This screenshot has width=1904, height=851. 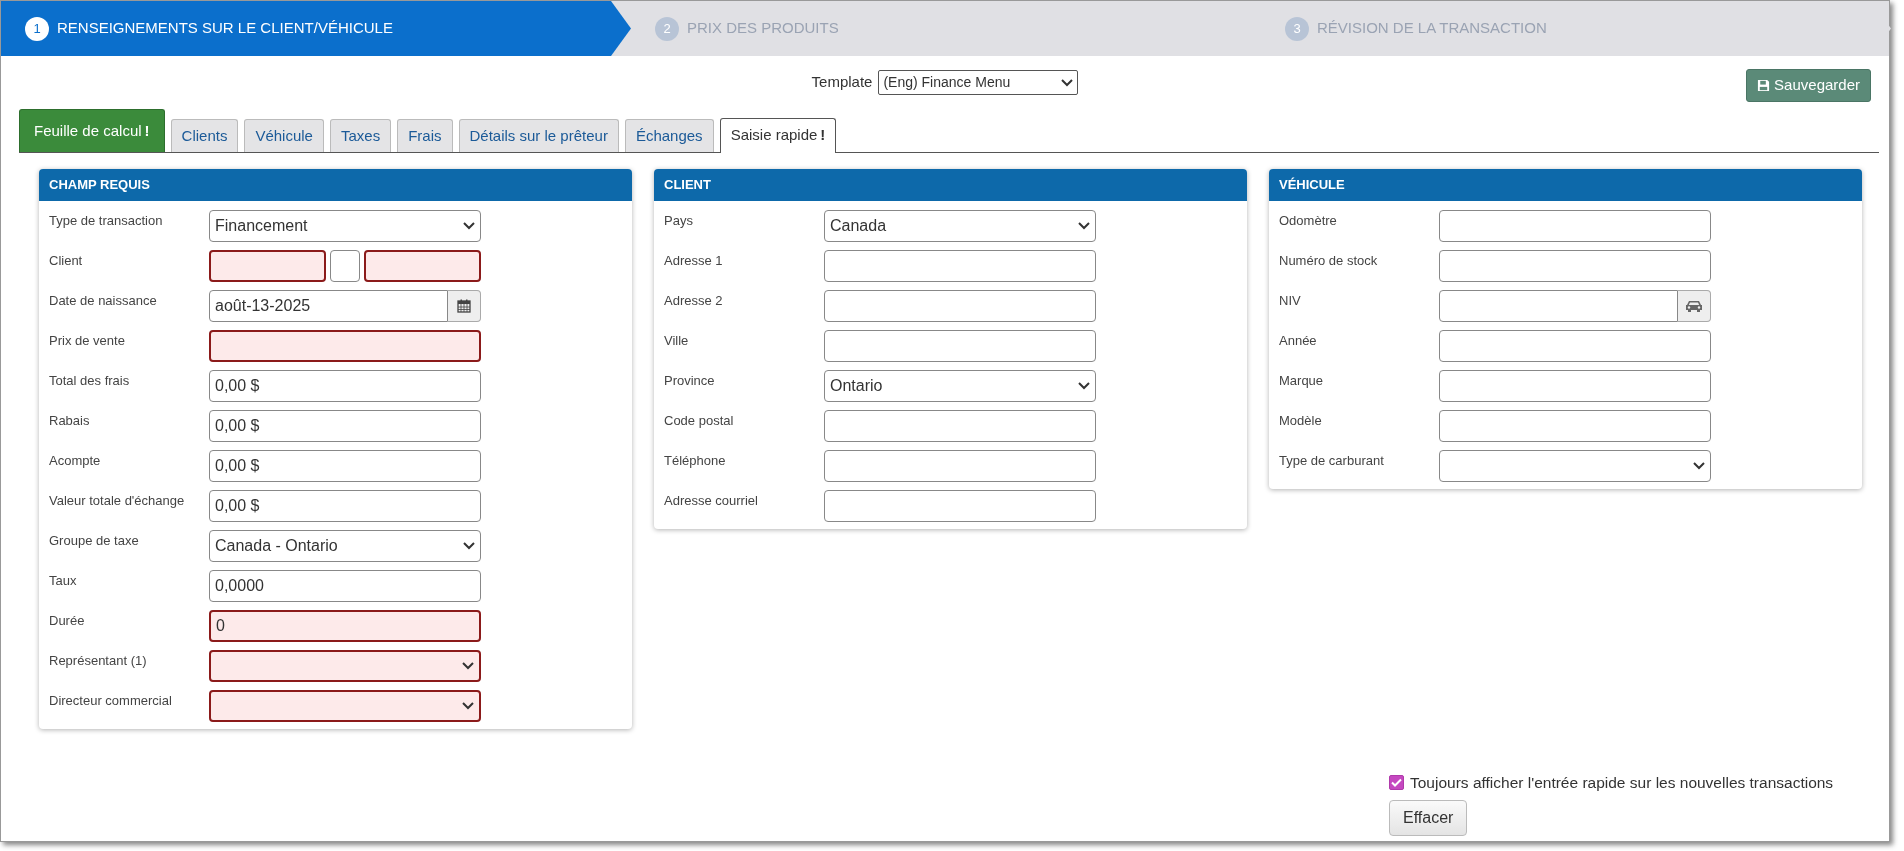 I want to click on field-label: Taux, so click(x=63, y=579).